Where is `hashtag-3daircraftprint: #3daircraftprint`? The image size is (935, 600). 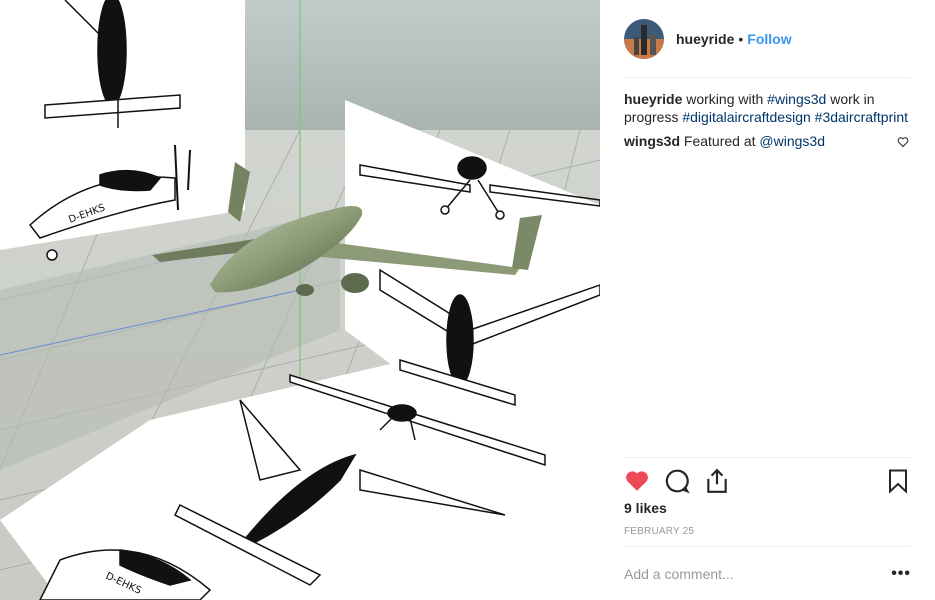 hashtag-3daircraftprint: #3daircraftprint is located at coordinates (861, 117).